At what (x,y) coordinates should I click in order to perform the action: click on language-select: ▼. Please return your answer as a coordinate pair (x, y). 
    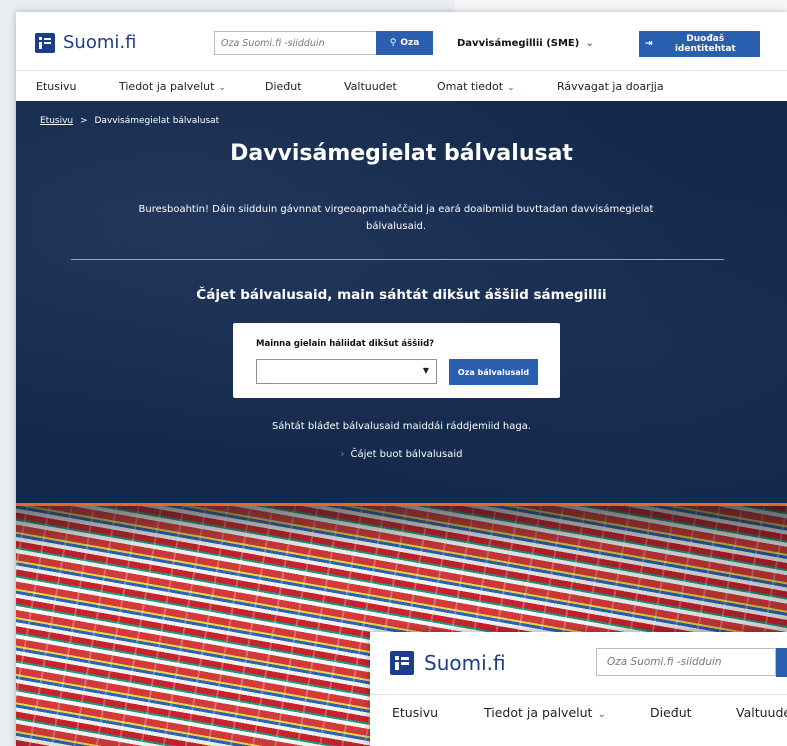
    Looking at the image, I should click on (346, 371).